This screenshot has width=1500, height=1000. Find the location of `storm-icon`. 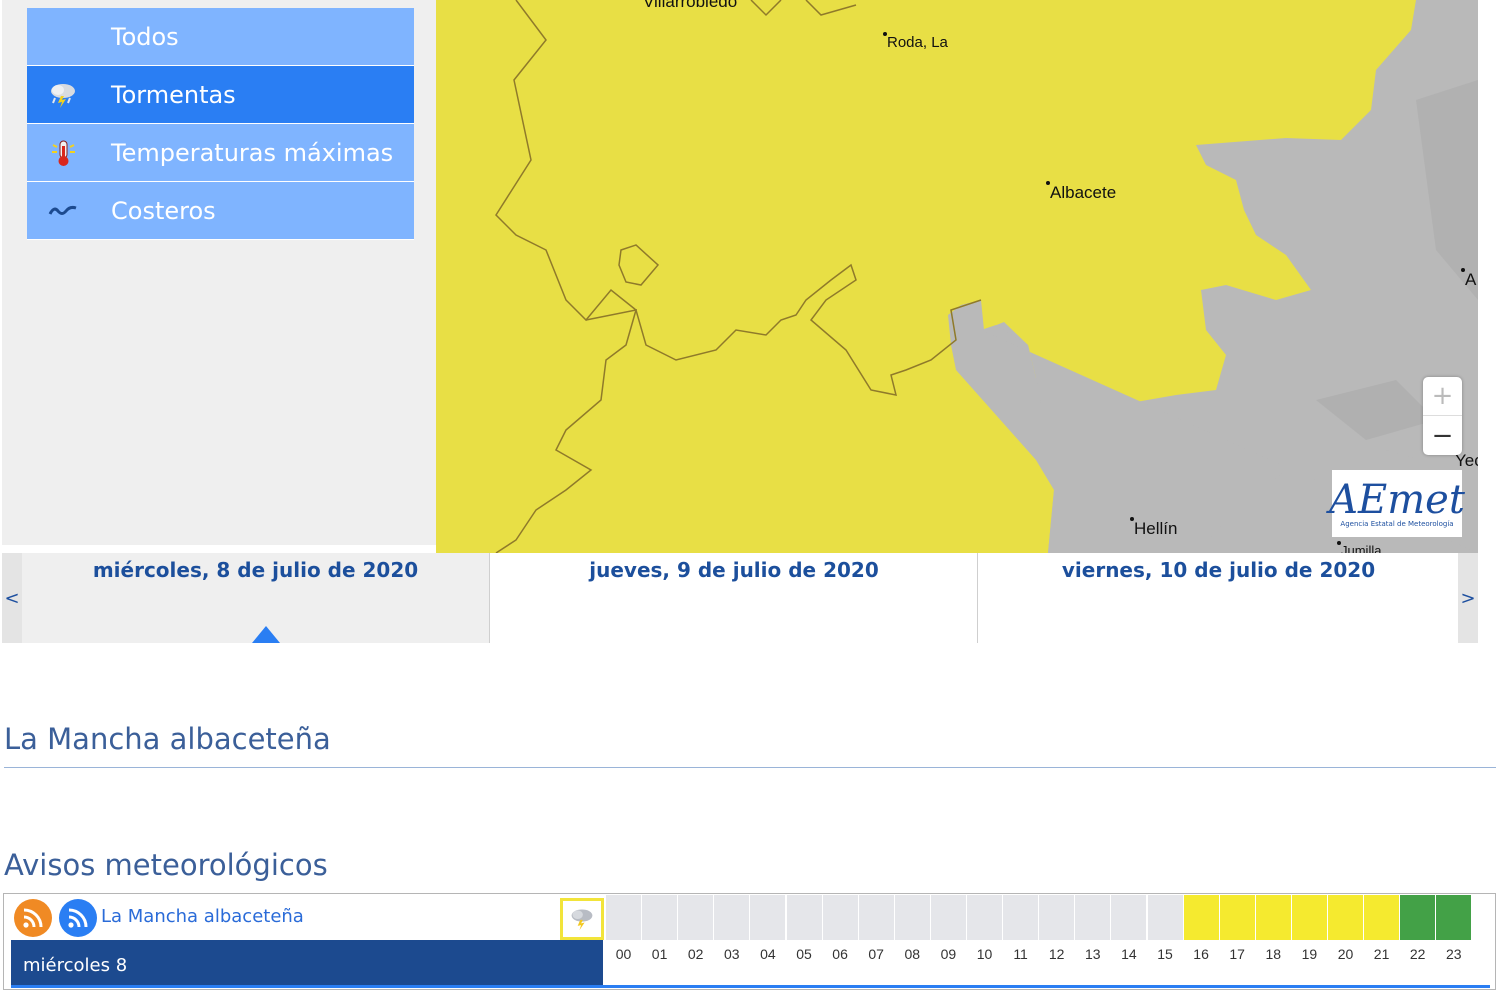

storm-icon is located at coordinates (69, 95).